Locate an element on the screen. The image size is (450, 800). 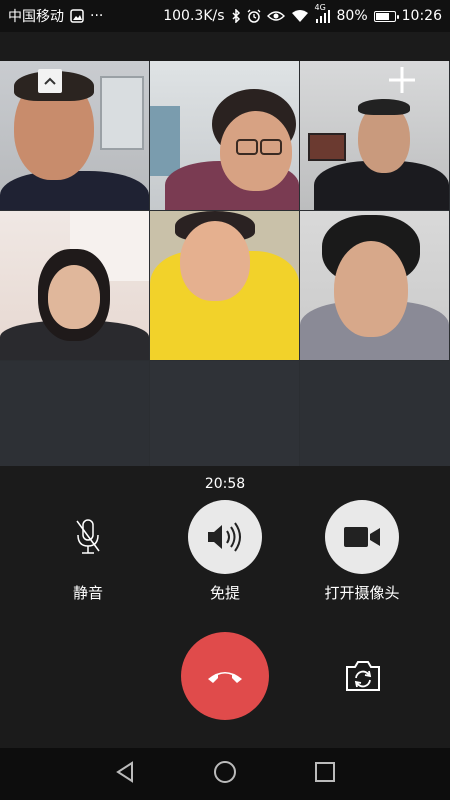
more-indicator: ··· is located at coordinates (97, 16).